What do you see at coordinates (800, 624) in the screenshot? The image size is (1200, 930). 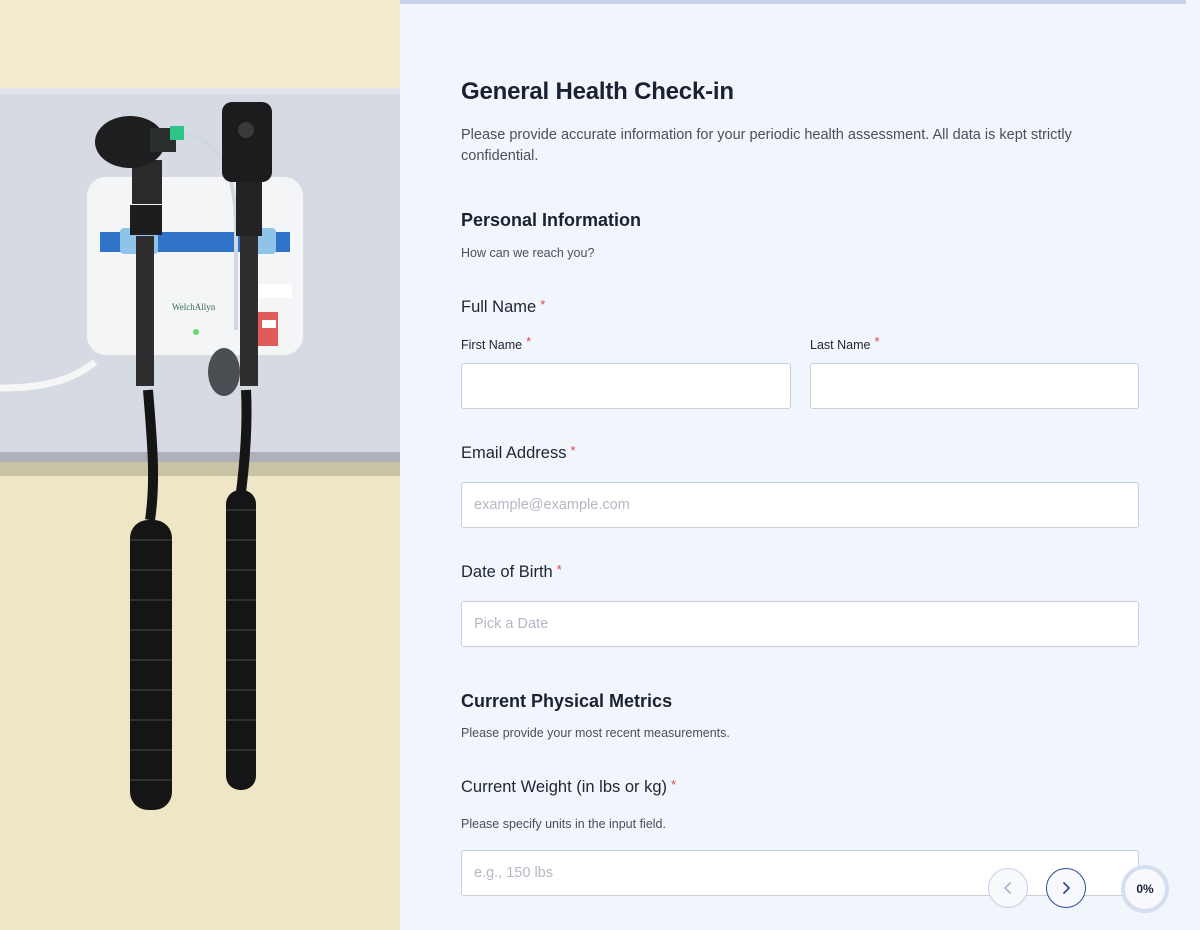 I see `date-of-birth-picker` at bounding box center [800, 624].